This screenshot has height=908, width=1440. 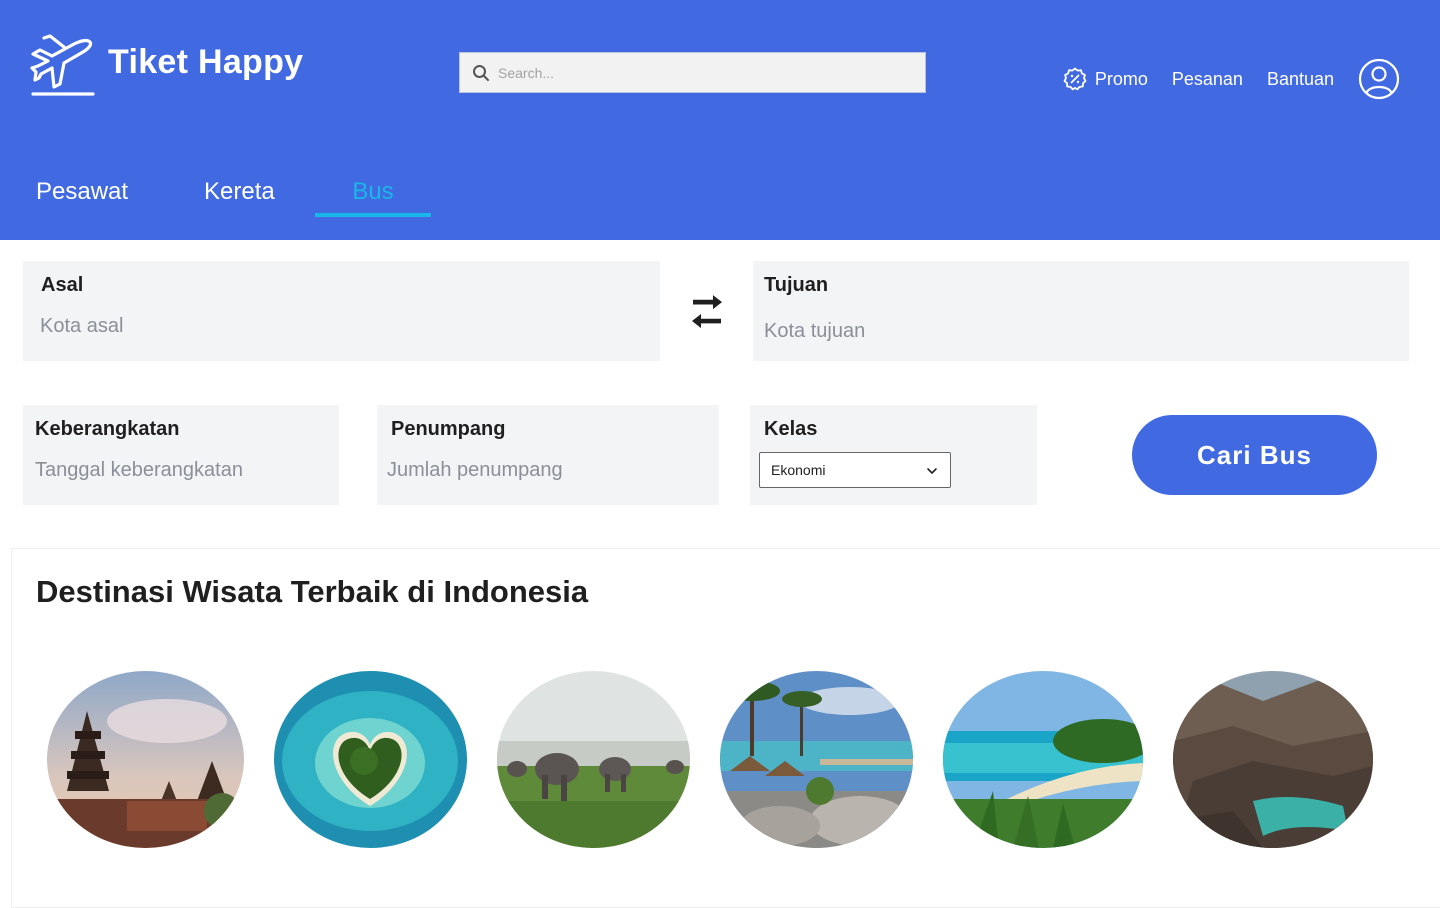 I want to click on departure-input: Tanggal keberangkatan, so click(x=139, y=470).